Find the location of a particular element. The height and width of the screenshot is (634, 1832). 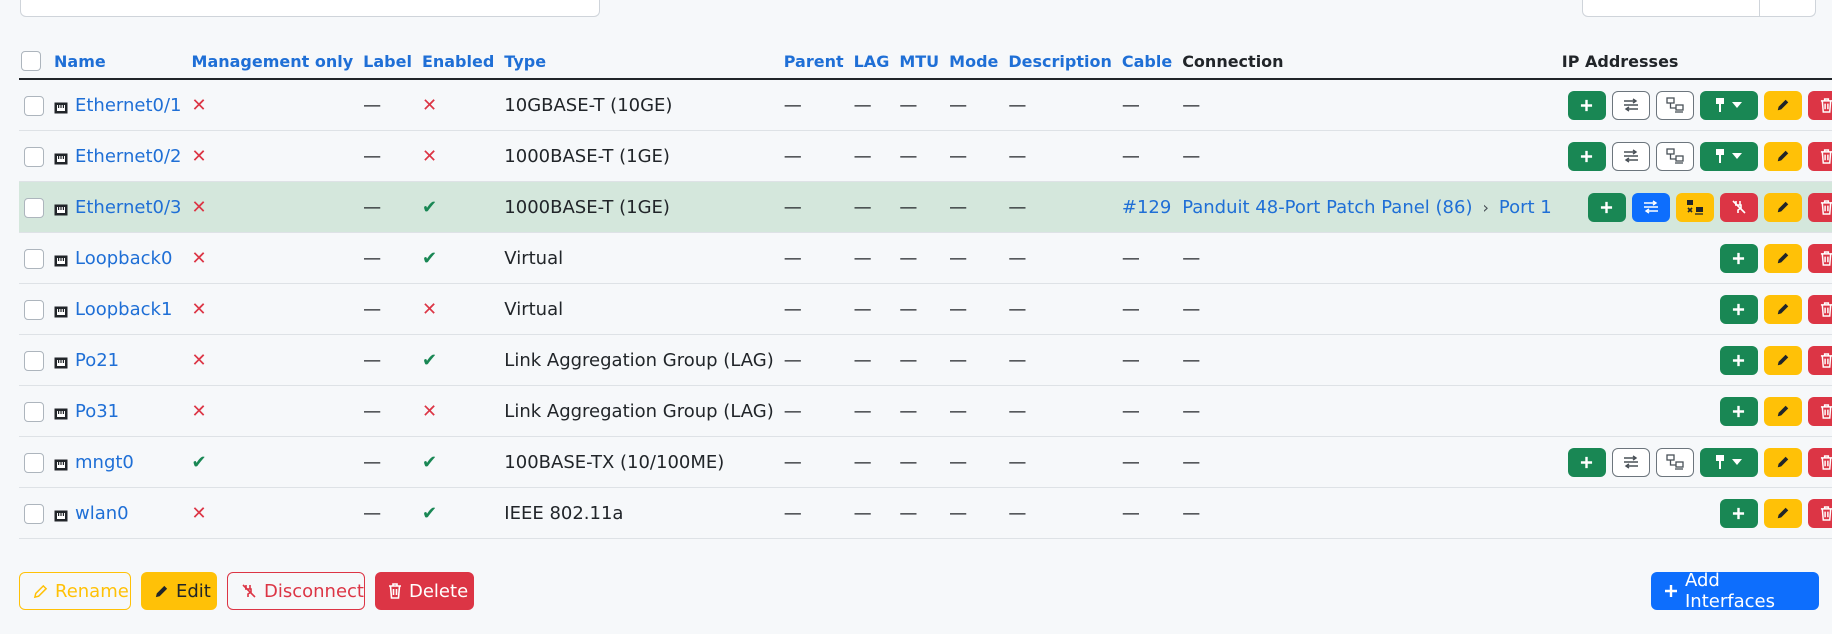

label-value: — is located at coordinates (372, 156).